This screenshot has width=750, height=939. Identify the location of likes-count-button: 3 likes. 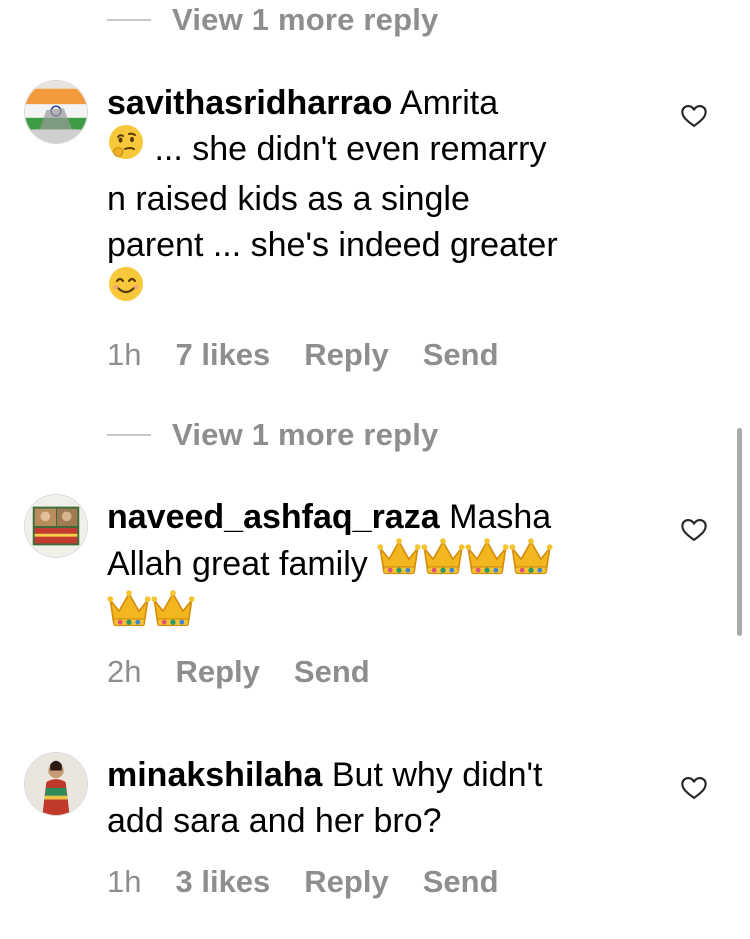
(222, 882).